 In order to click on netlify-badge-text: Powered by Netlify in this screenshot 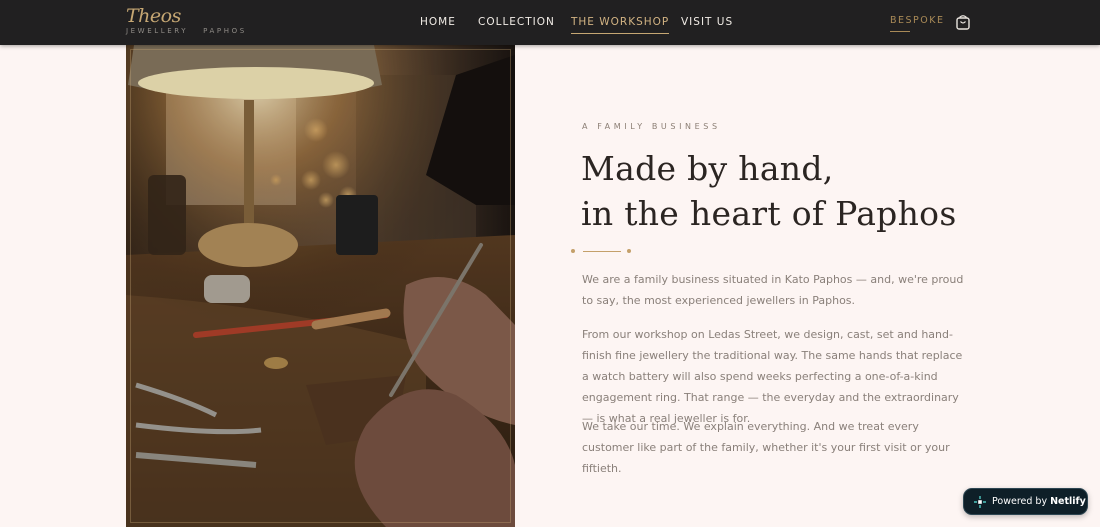, I will do `click(1039, 501)`.